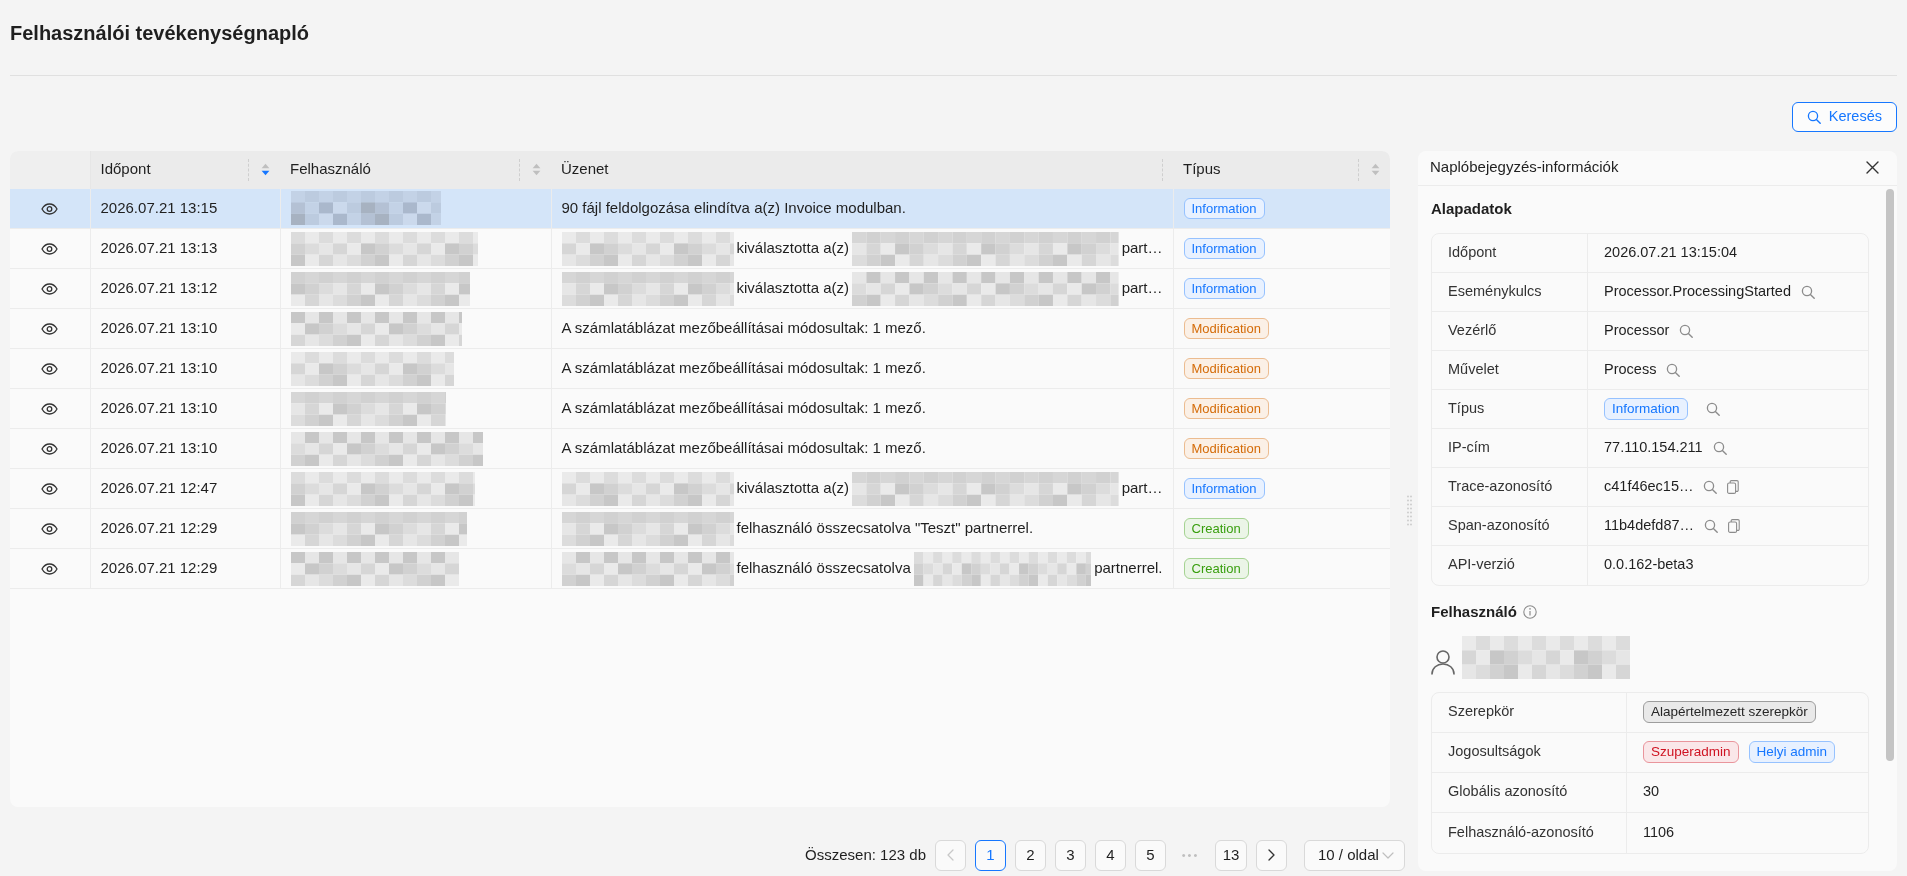 The width and height of the screenshot is (1907, 876). I want to click on table-row: 2026.07.21 13:15 90 fájl feldolgozása elindítva a(z) Invoice modulban. Information, so click(700, 208).